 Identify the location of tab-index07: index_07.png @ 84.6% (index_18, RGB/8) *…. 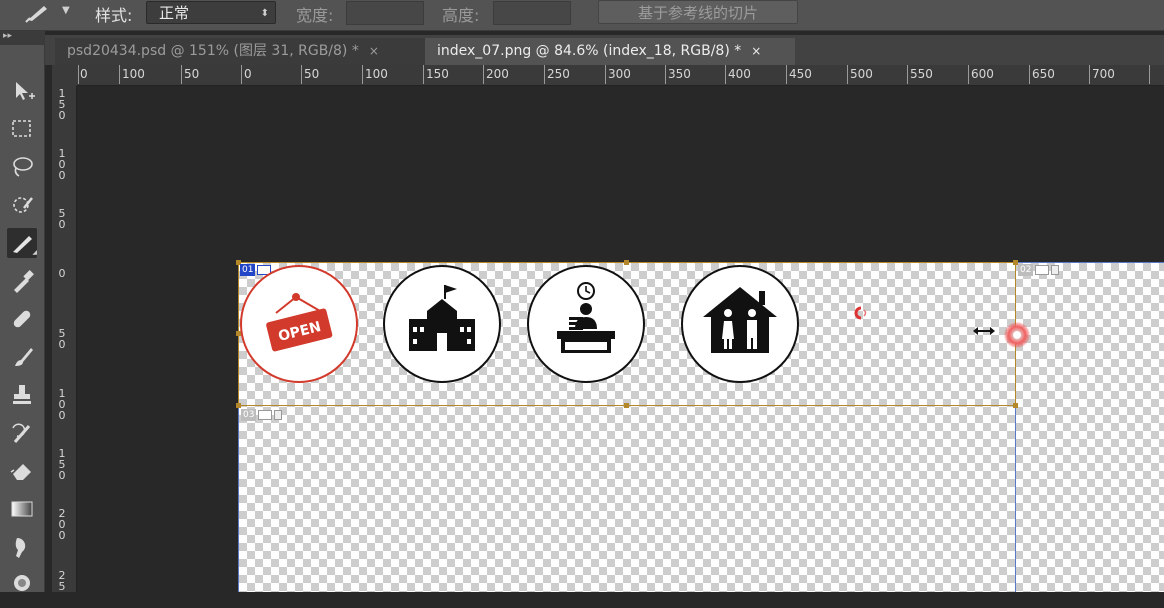
(610, 51).